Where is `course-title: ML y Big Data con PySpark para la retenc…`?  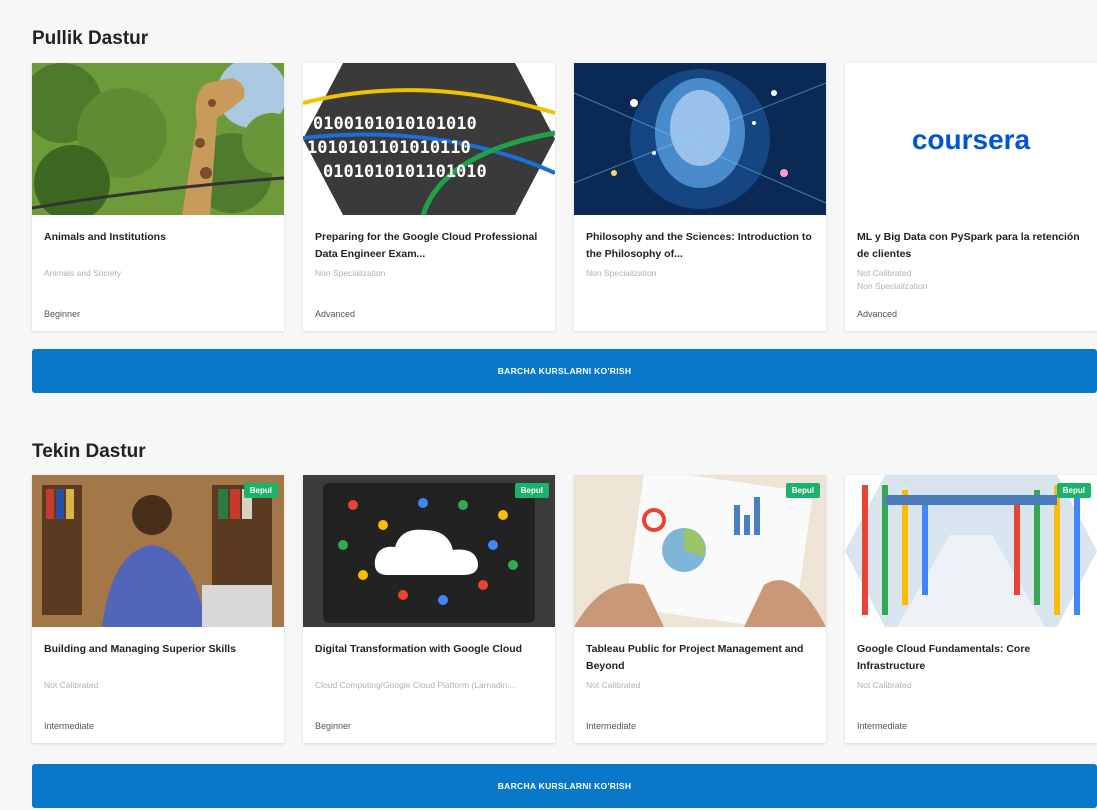 course-title: ML y Big Data con PySpark para la retenc… is located at coordinates (968, 245).